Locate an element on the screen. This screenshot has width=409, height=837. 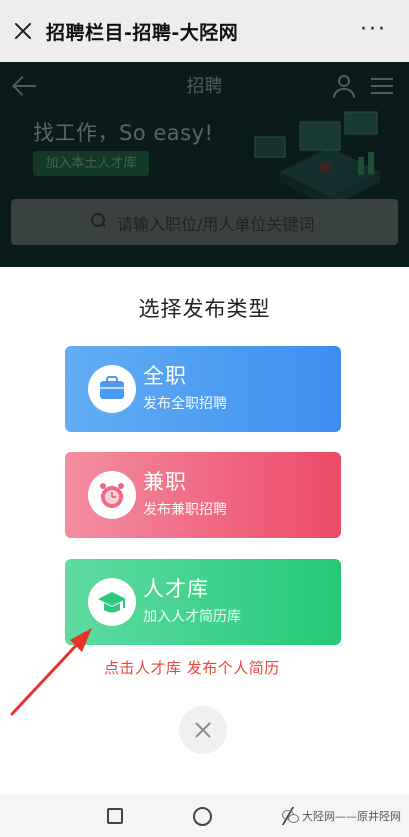
join-talent-pool-button: 加入本土人才库 is located at coordinates (91, 163).